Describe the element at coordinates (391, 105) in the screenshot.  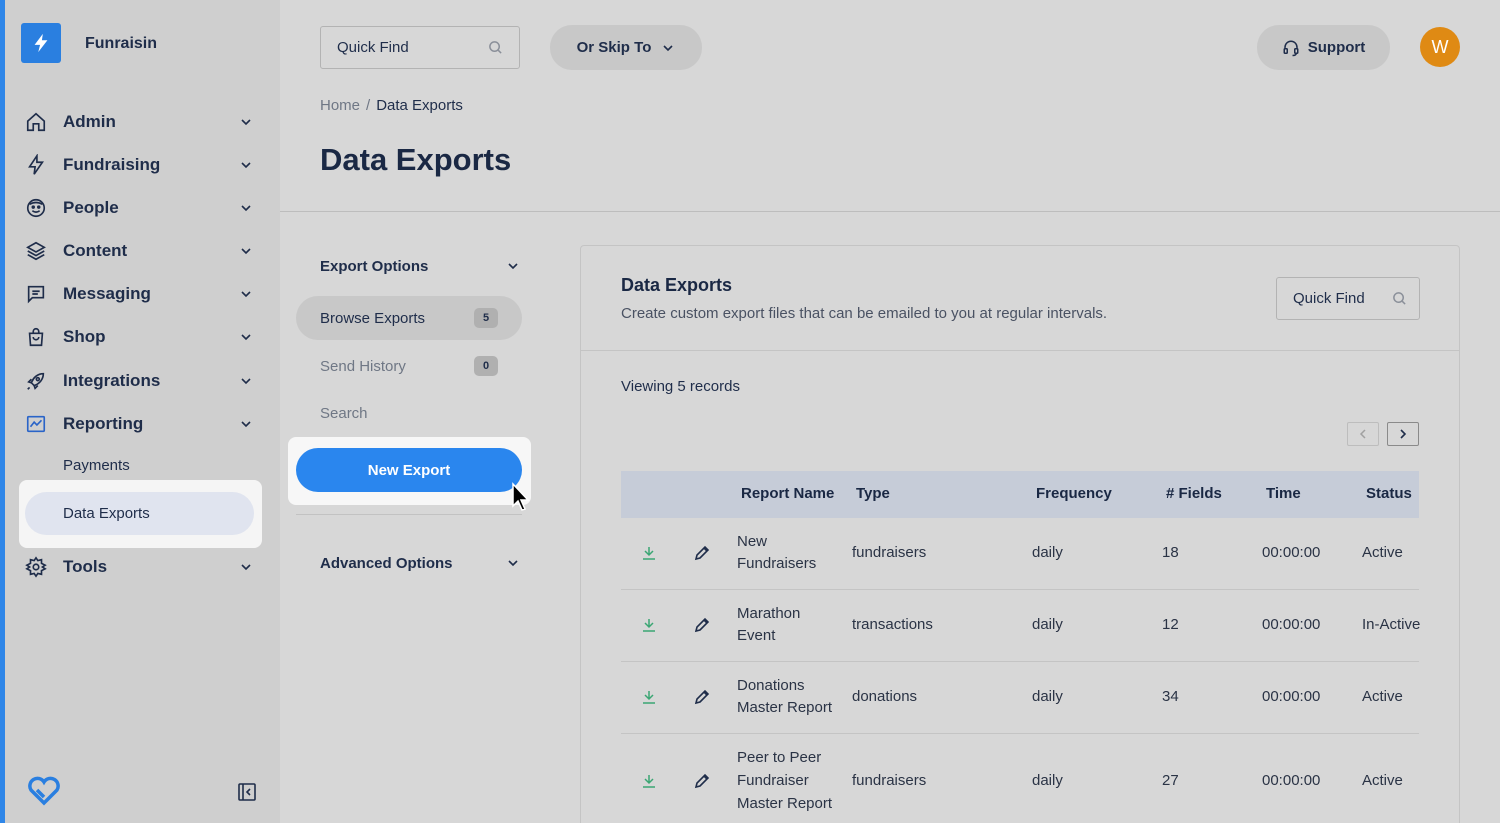
I see `breadcrumb: Home / Data Exports` at that location.